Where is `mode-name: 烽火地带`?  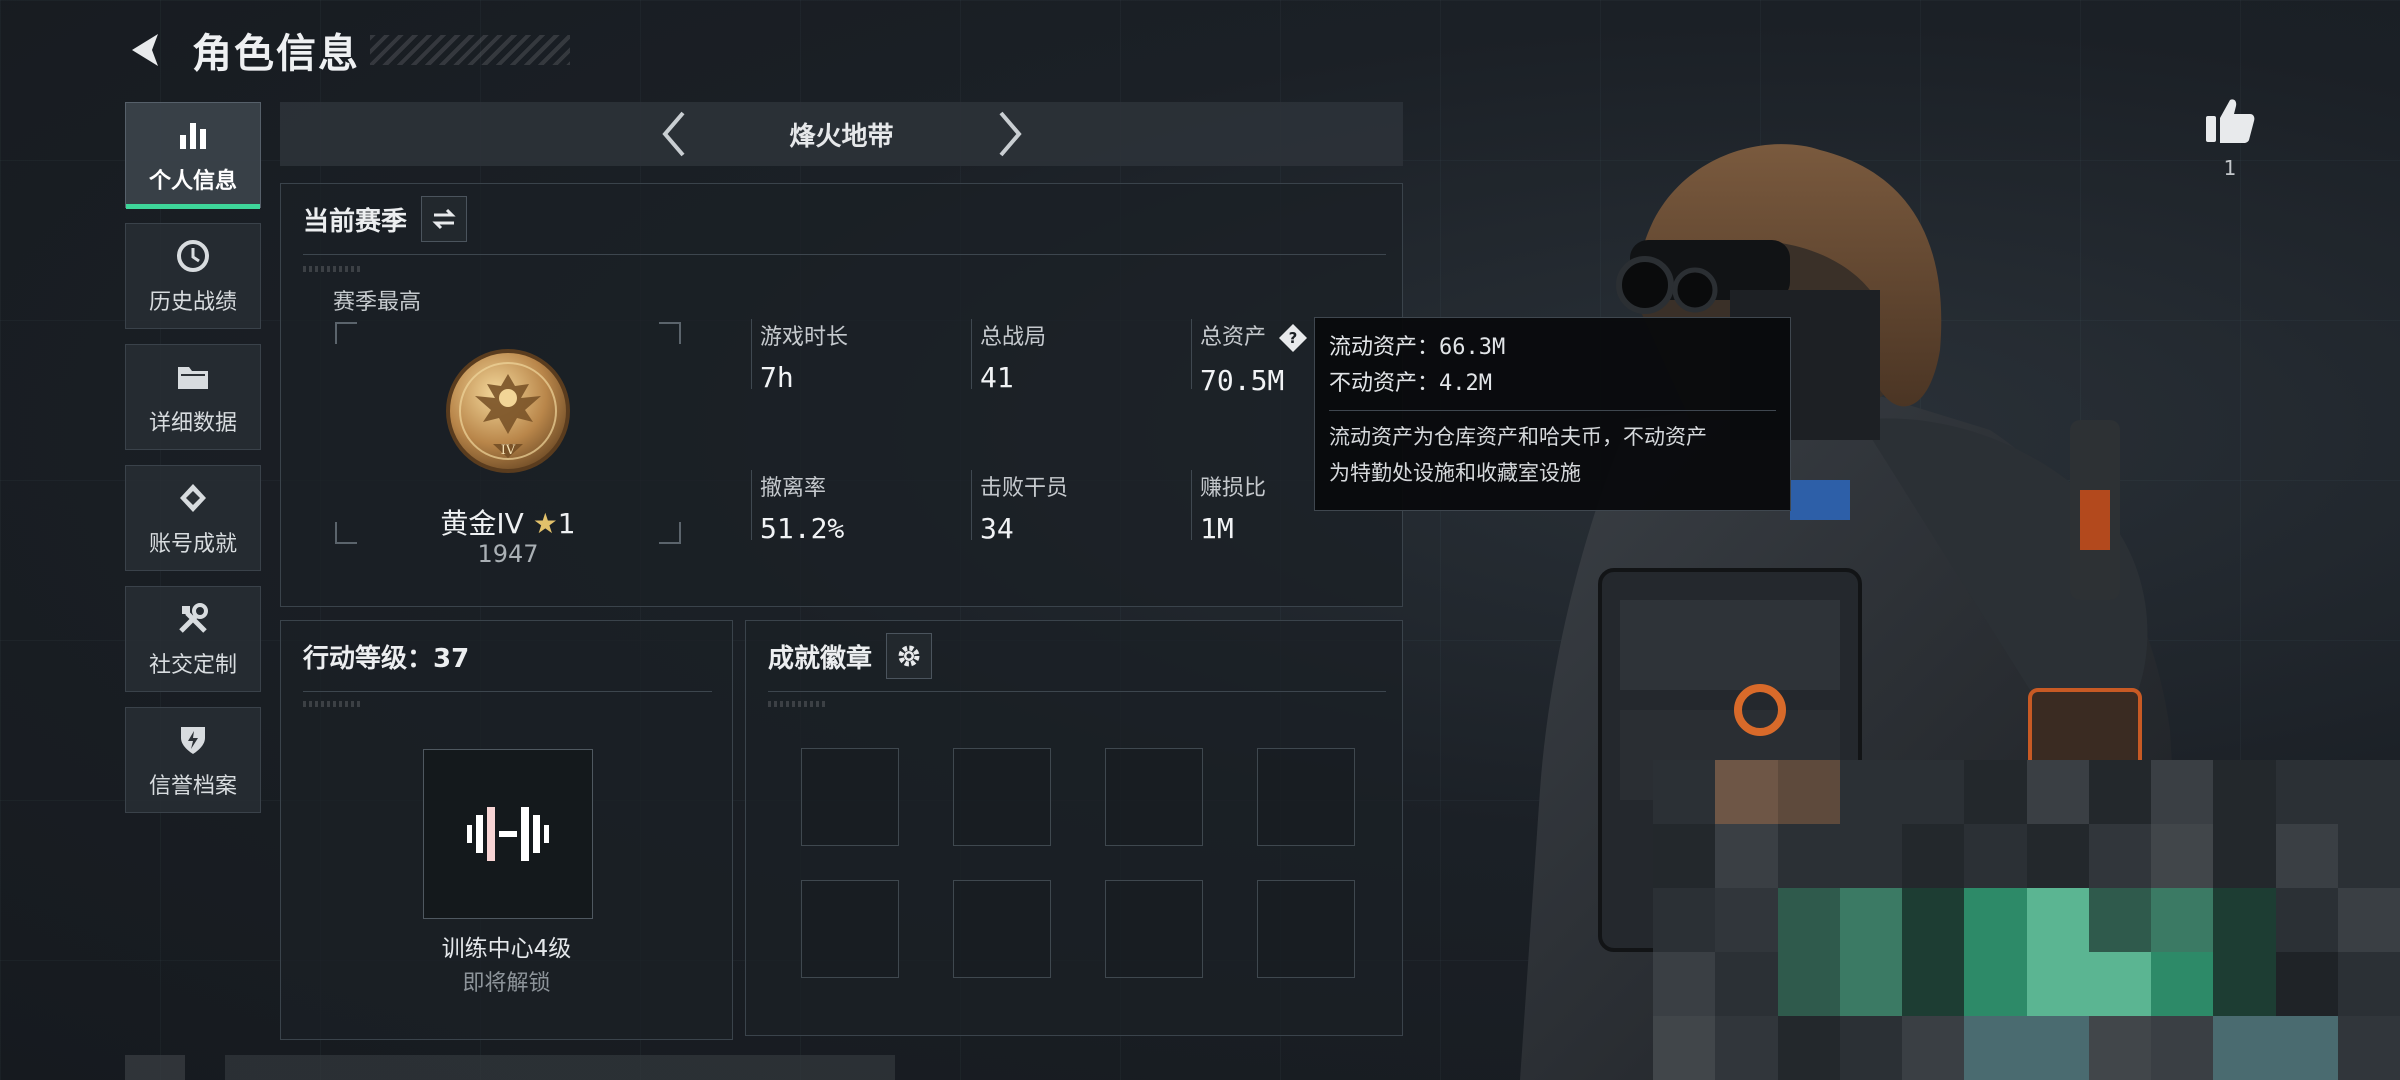 mode-name: 烽火地带 is located at coordinates (841, 136).